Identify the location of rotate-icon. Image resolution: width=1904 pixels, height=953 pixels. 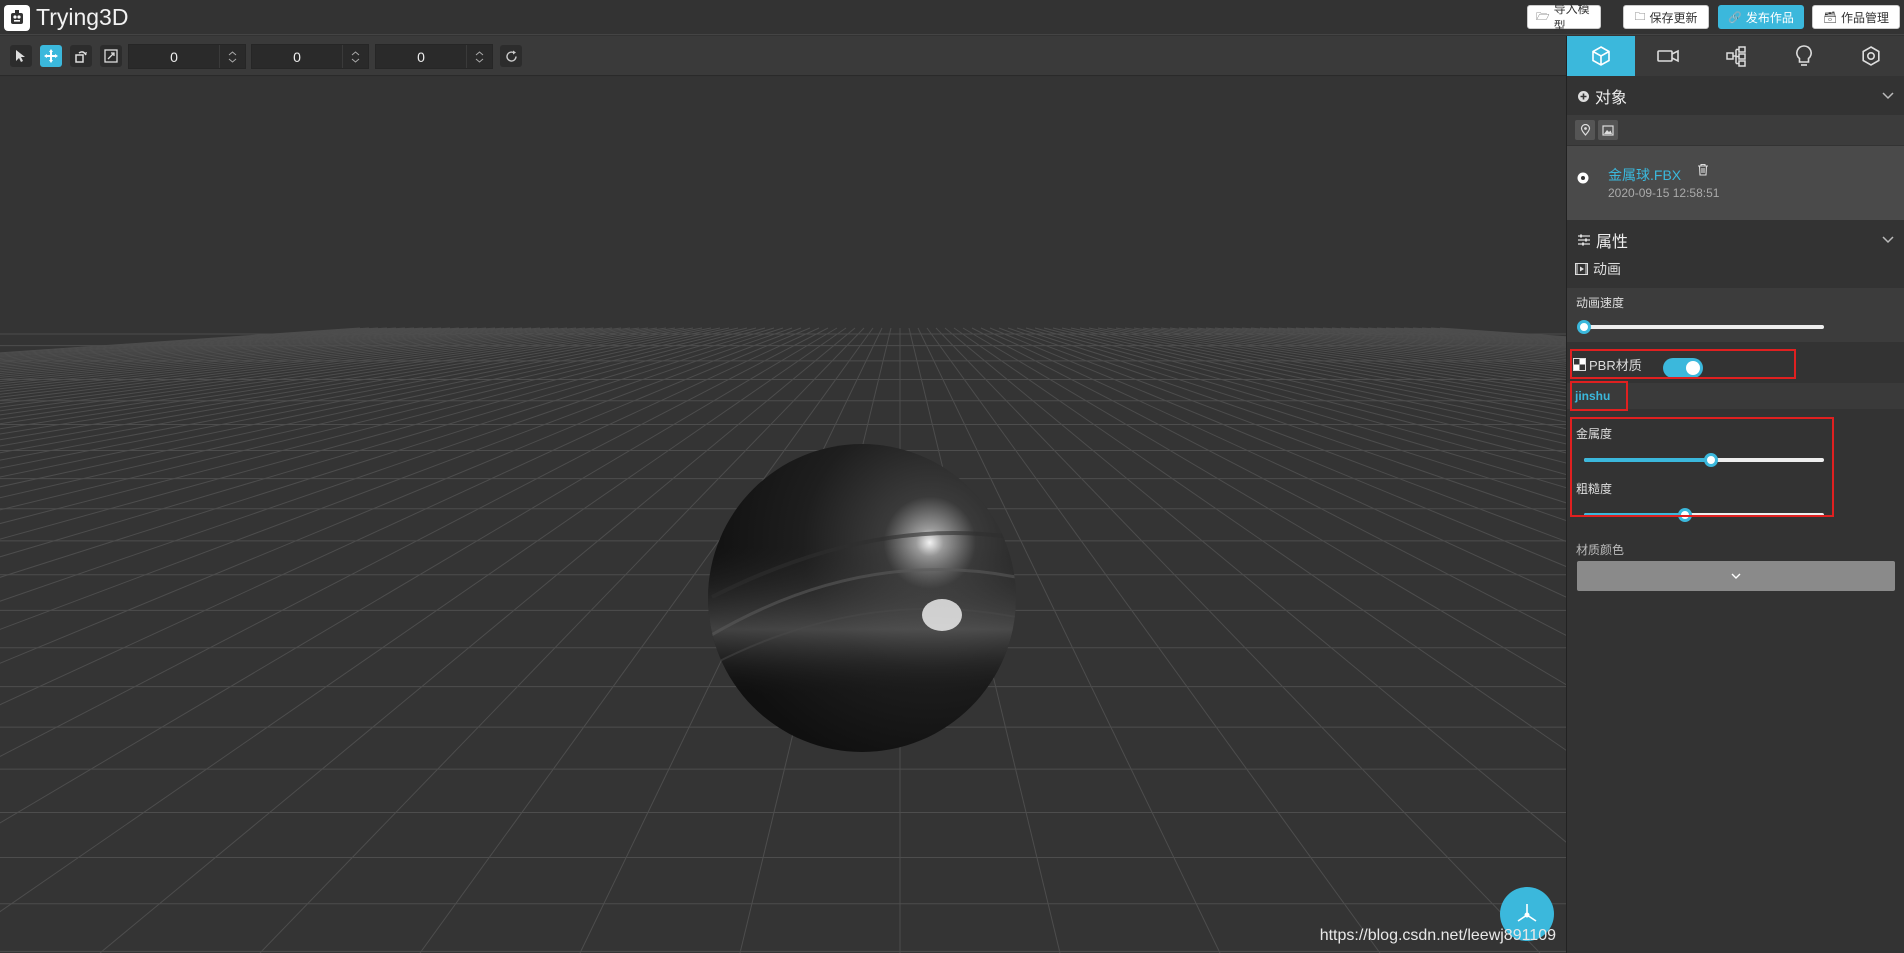
(81, 57).